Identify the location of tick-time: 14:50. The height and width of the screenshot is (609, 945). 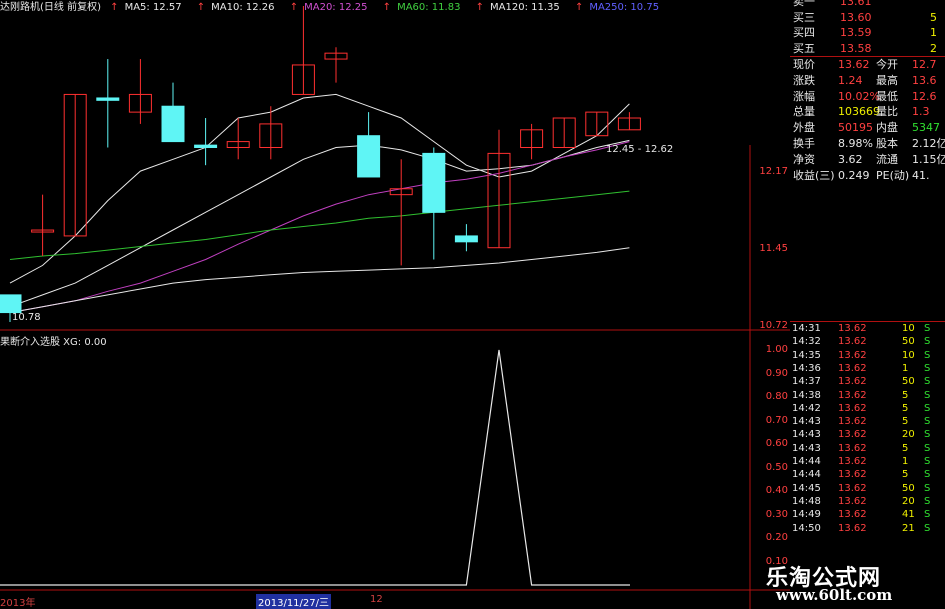
(806, 528).